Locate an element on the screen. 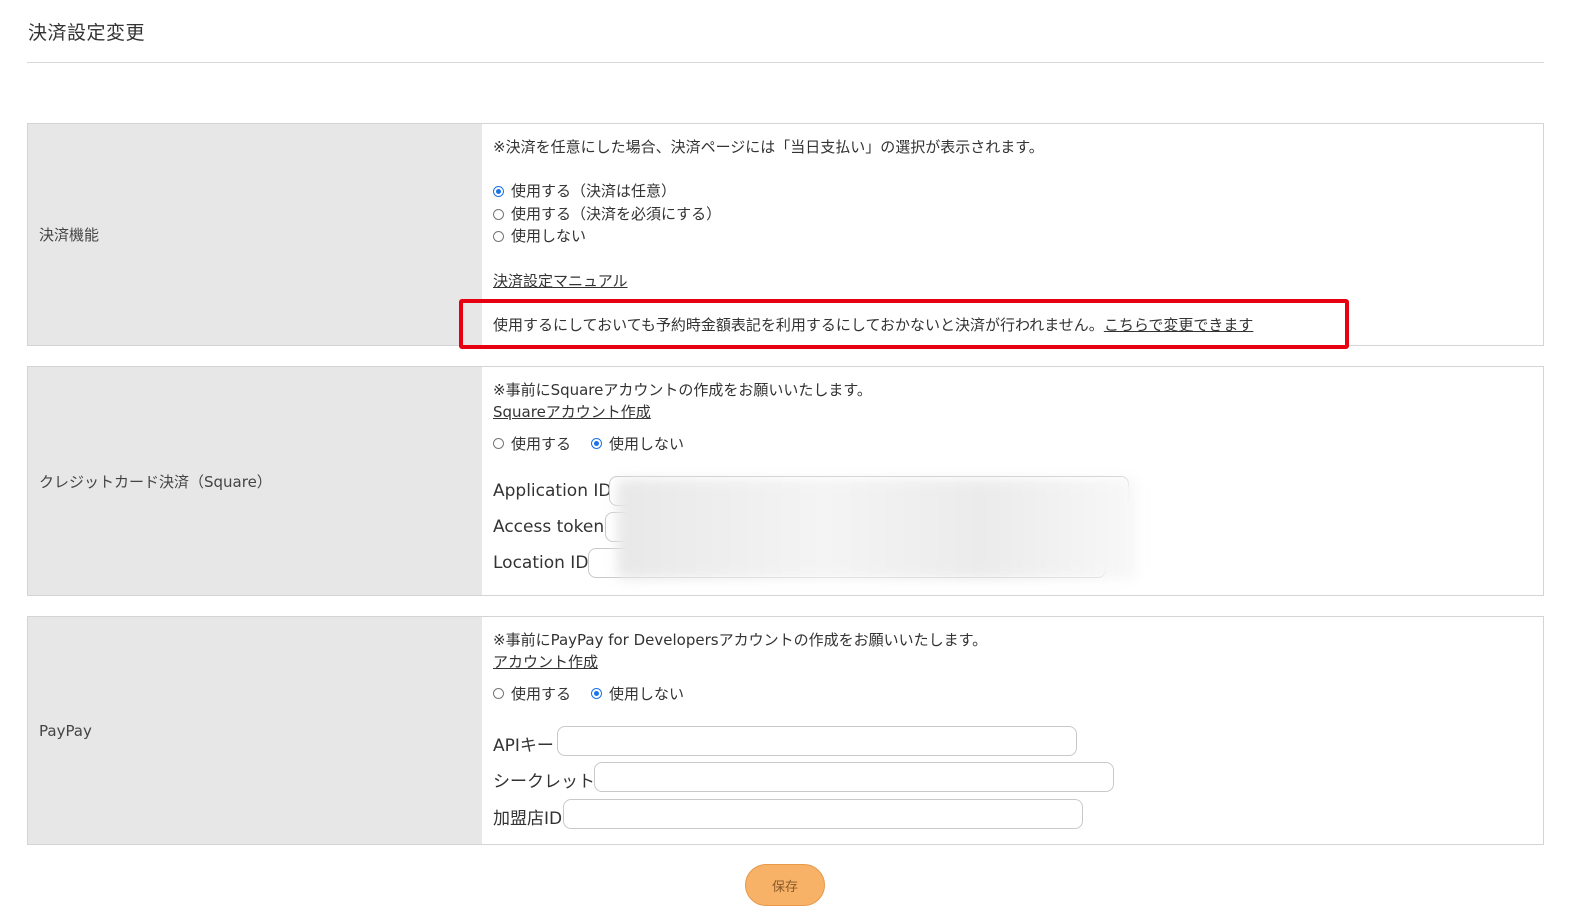  payment-option-none-label: 使用しない is located at coordinates (549, 236).